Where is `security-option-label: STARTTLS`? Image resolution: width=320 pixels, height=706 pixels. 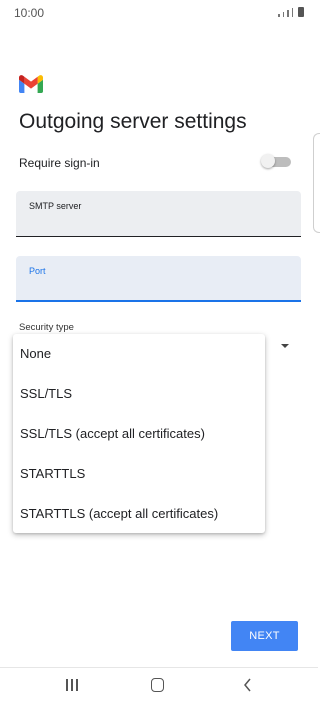
security-option-label: STARTTLS is located at coordinates (53, 473).